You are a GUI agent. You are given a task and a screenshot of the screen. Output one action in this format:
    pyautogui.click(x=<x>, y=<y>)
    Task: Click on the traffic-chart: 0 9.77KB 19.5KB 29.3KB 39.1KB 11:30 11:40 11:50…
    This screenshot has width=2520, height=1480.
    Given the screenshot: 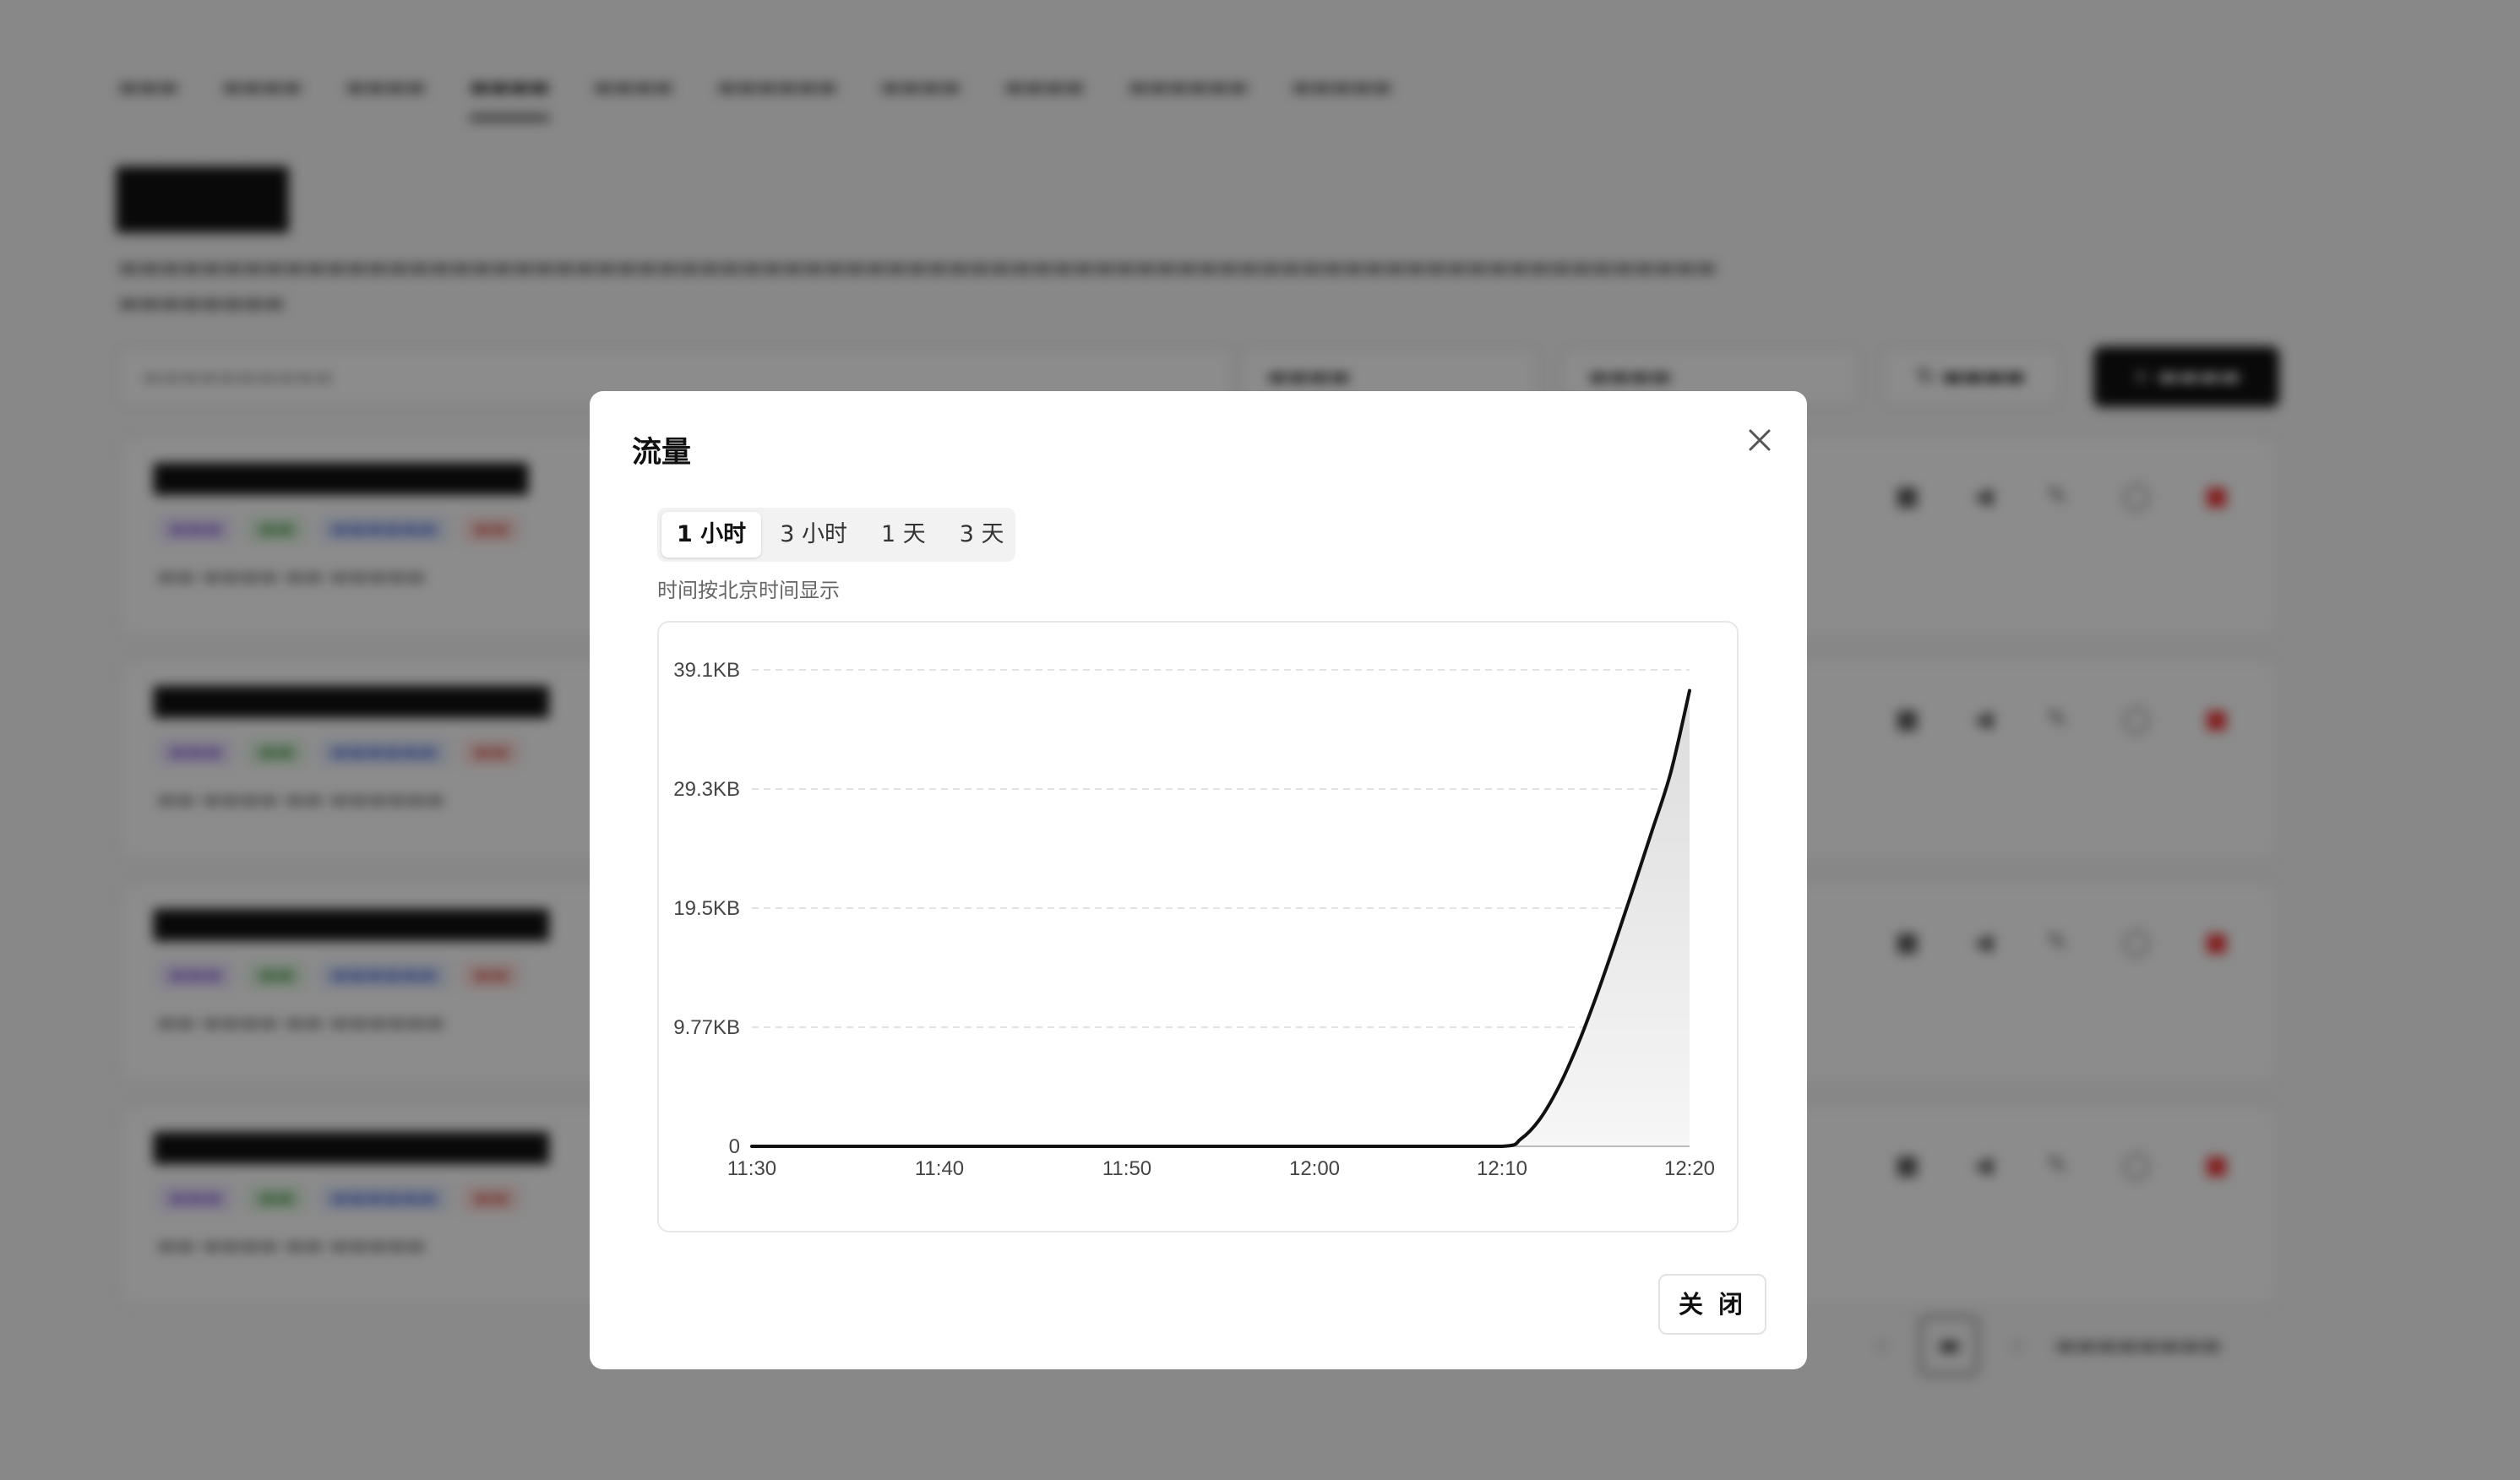 What is the action you would take?
    pyautogui.click(x=1194, y=919)
    